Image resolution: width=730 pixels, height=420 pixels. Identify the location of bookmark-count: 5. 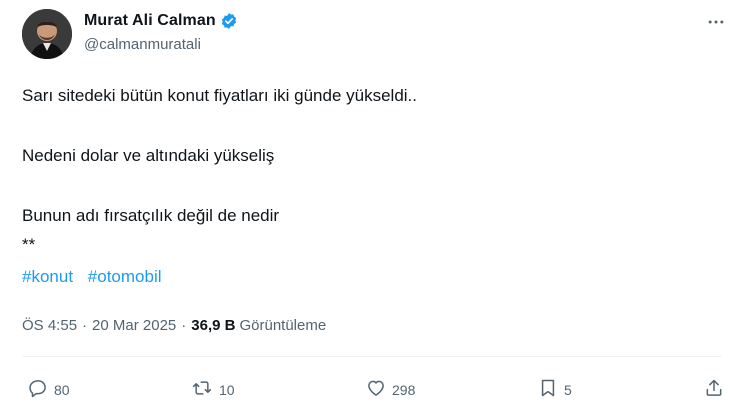
(568, 389).